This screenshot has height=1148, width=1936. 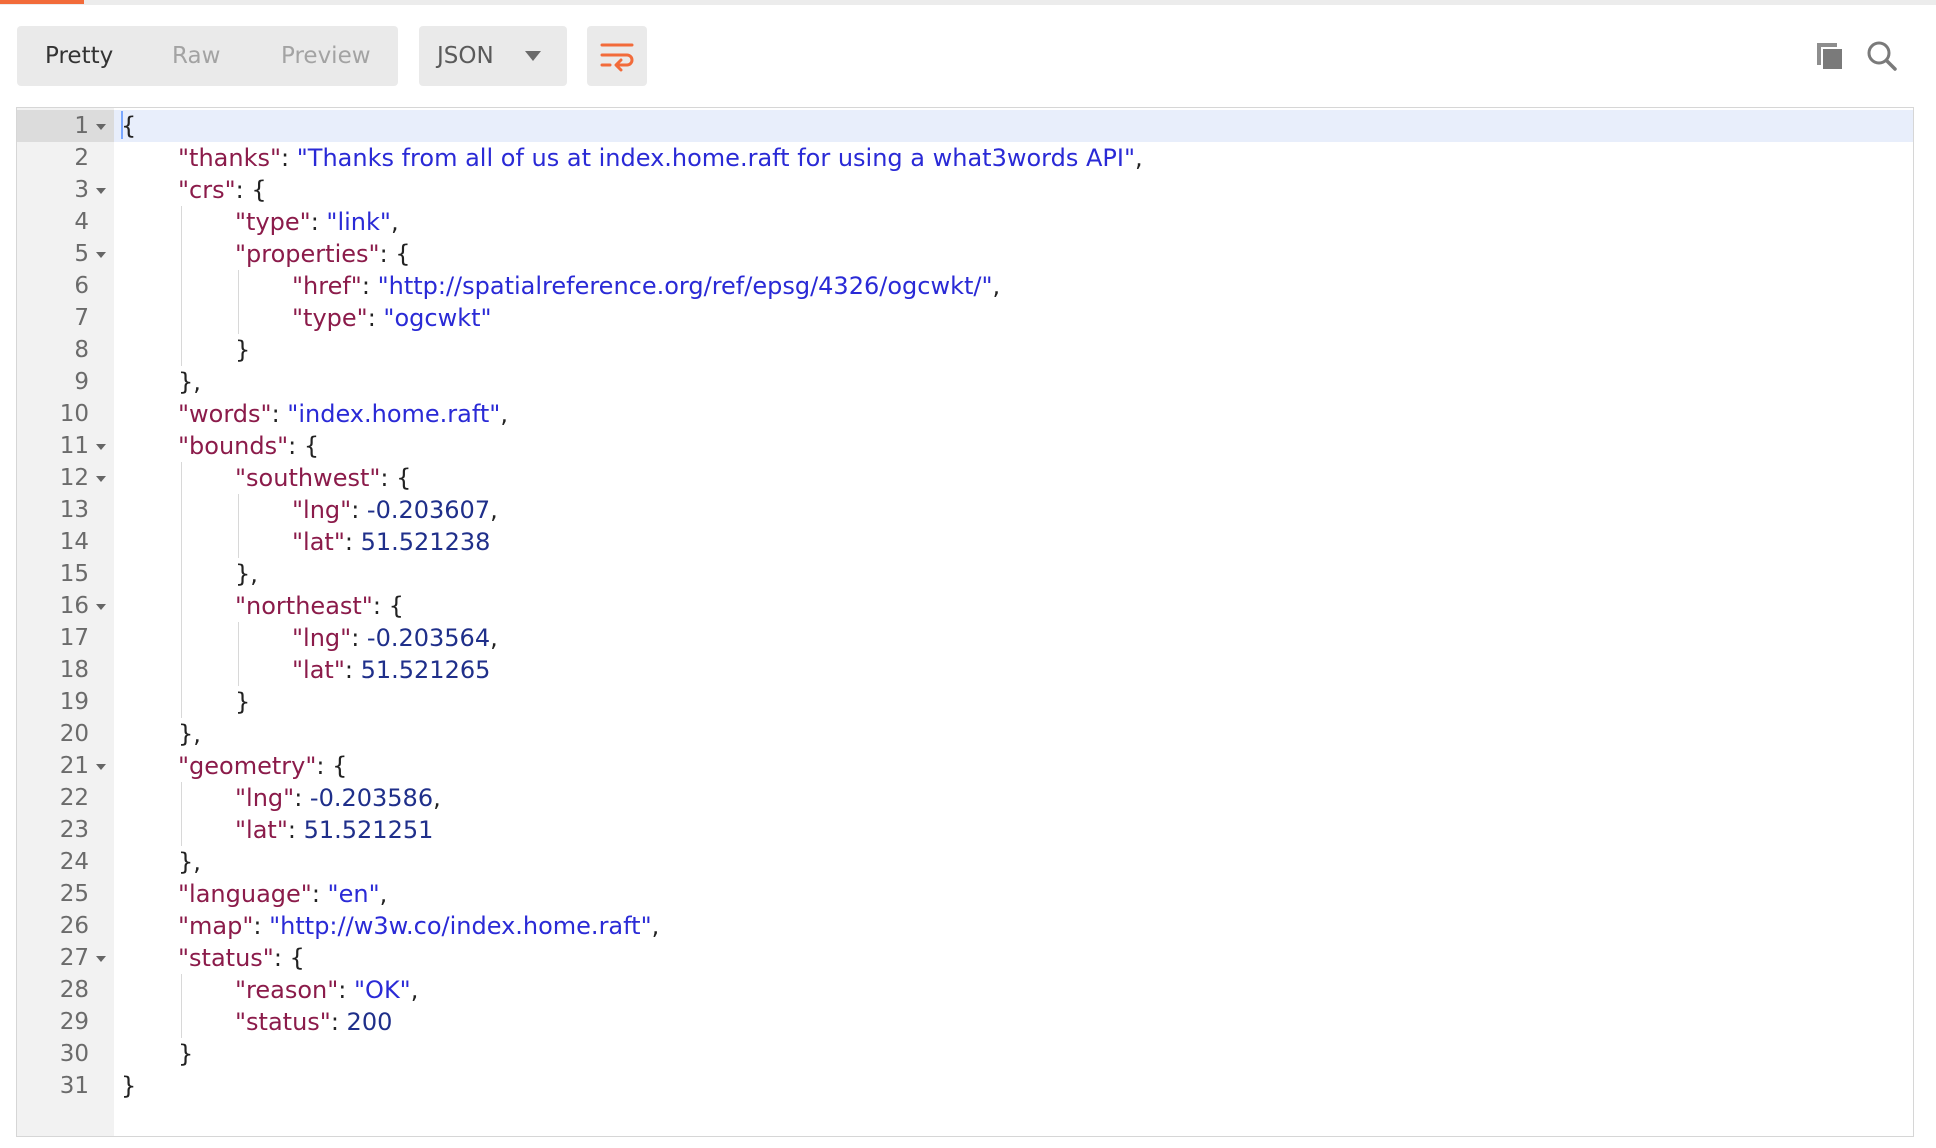 I want to click on json-key: "southwest", so click(x=308, y=478).